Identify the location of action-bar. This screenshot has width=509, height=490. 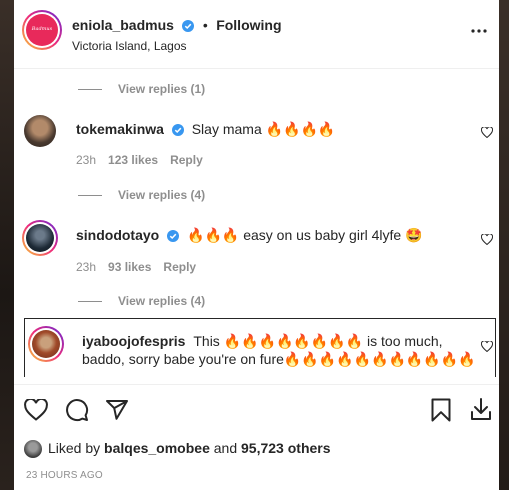
(256, 409).